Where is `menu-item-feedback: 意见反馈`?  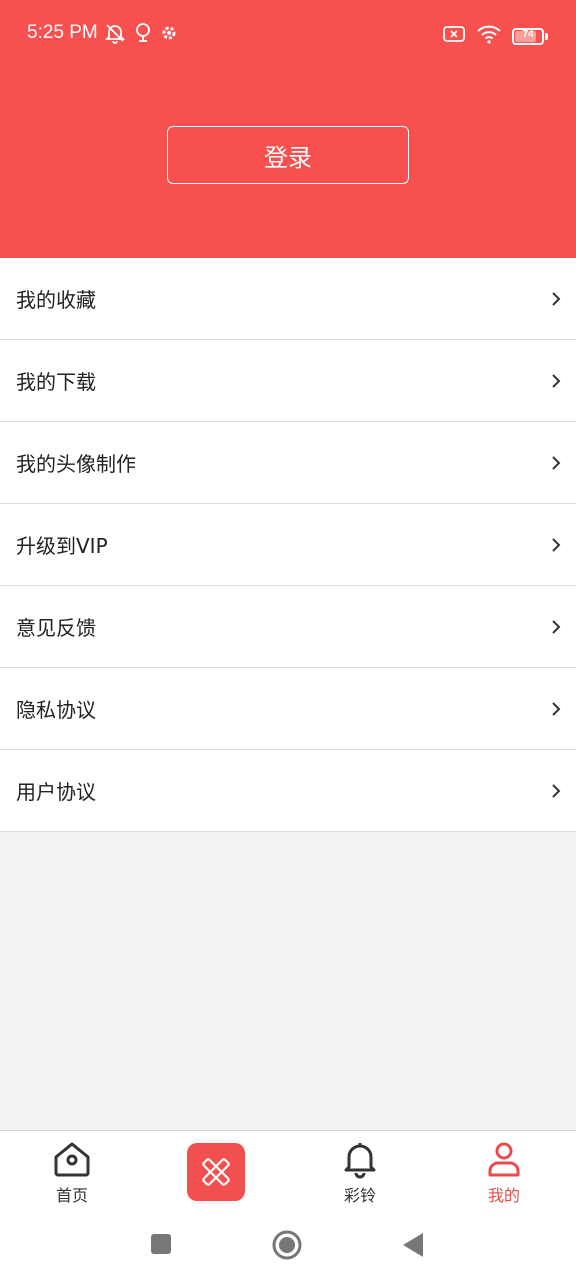
menu-item-feedback: 意见反馈 is located at coordinates (288, 627).